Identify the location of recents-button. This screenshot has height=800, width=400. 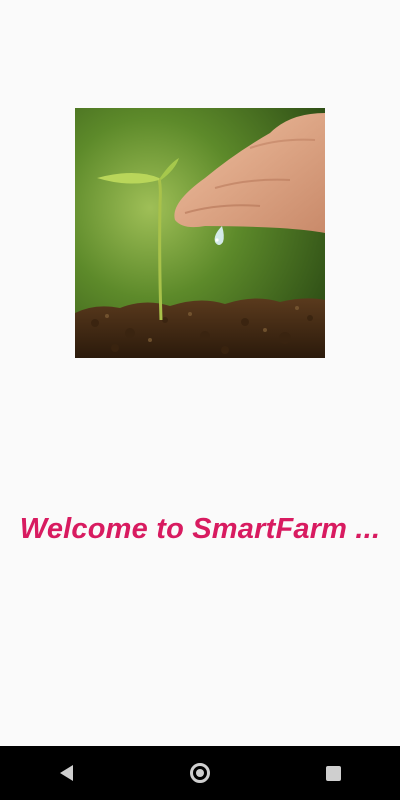
(333, 773).